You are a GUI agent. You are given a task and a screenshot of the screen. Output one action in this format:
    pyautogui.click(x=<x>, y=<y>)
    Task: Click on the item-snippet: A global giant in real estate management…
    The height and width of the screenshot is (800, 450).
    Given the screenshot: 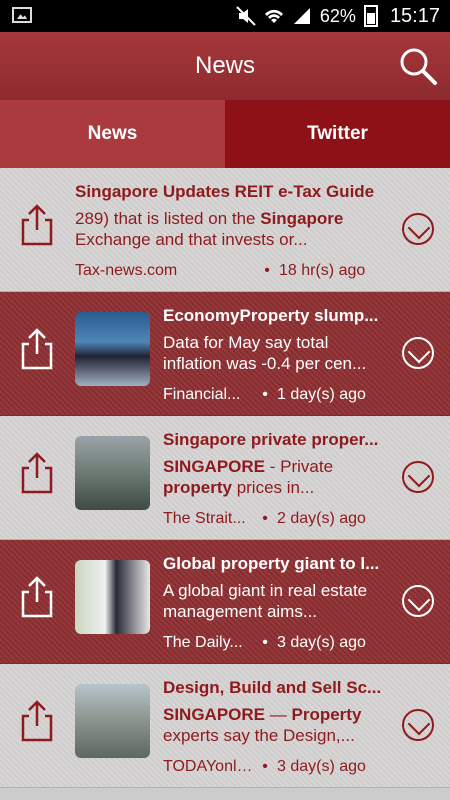 What is the action you would take?
    pyautogui.click(x=265, y=601)
    